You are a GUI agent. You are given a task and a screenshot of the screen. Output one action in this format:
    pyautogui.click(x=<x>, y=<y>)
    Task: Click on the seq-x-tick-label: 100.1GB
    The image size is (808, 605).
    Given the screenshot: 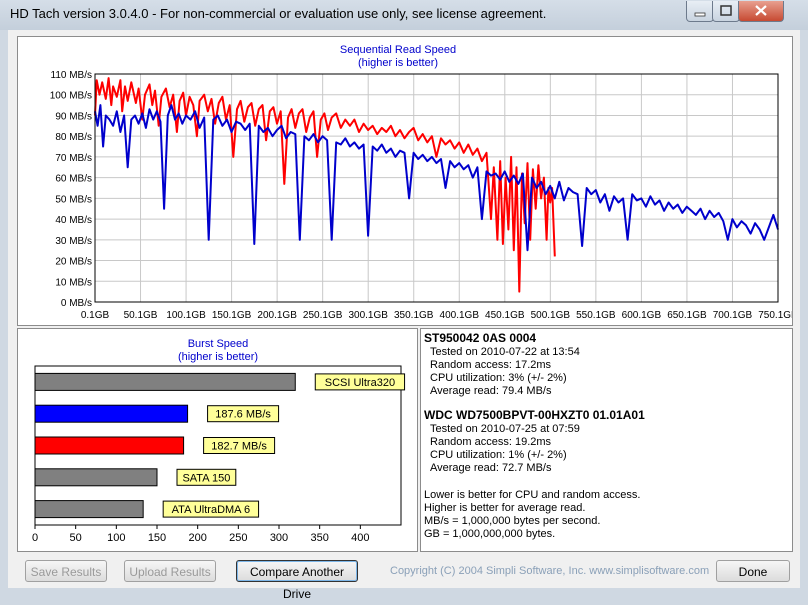 What is the action you would take?
    pyautogui.click(x=186, y=315)
    